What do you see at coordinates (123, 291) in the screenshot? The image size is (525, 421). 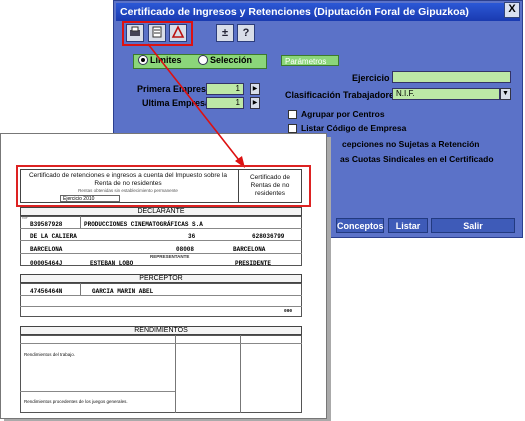 I see `perceptor-name: GARCIA MARIN ABEL` at bounding box center [123, 291].